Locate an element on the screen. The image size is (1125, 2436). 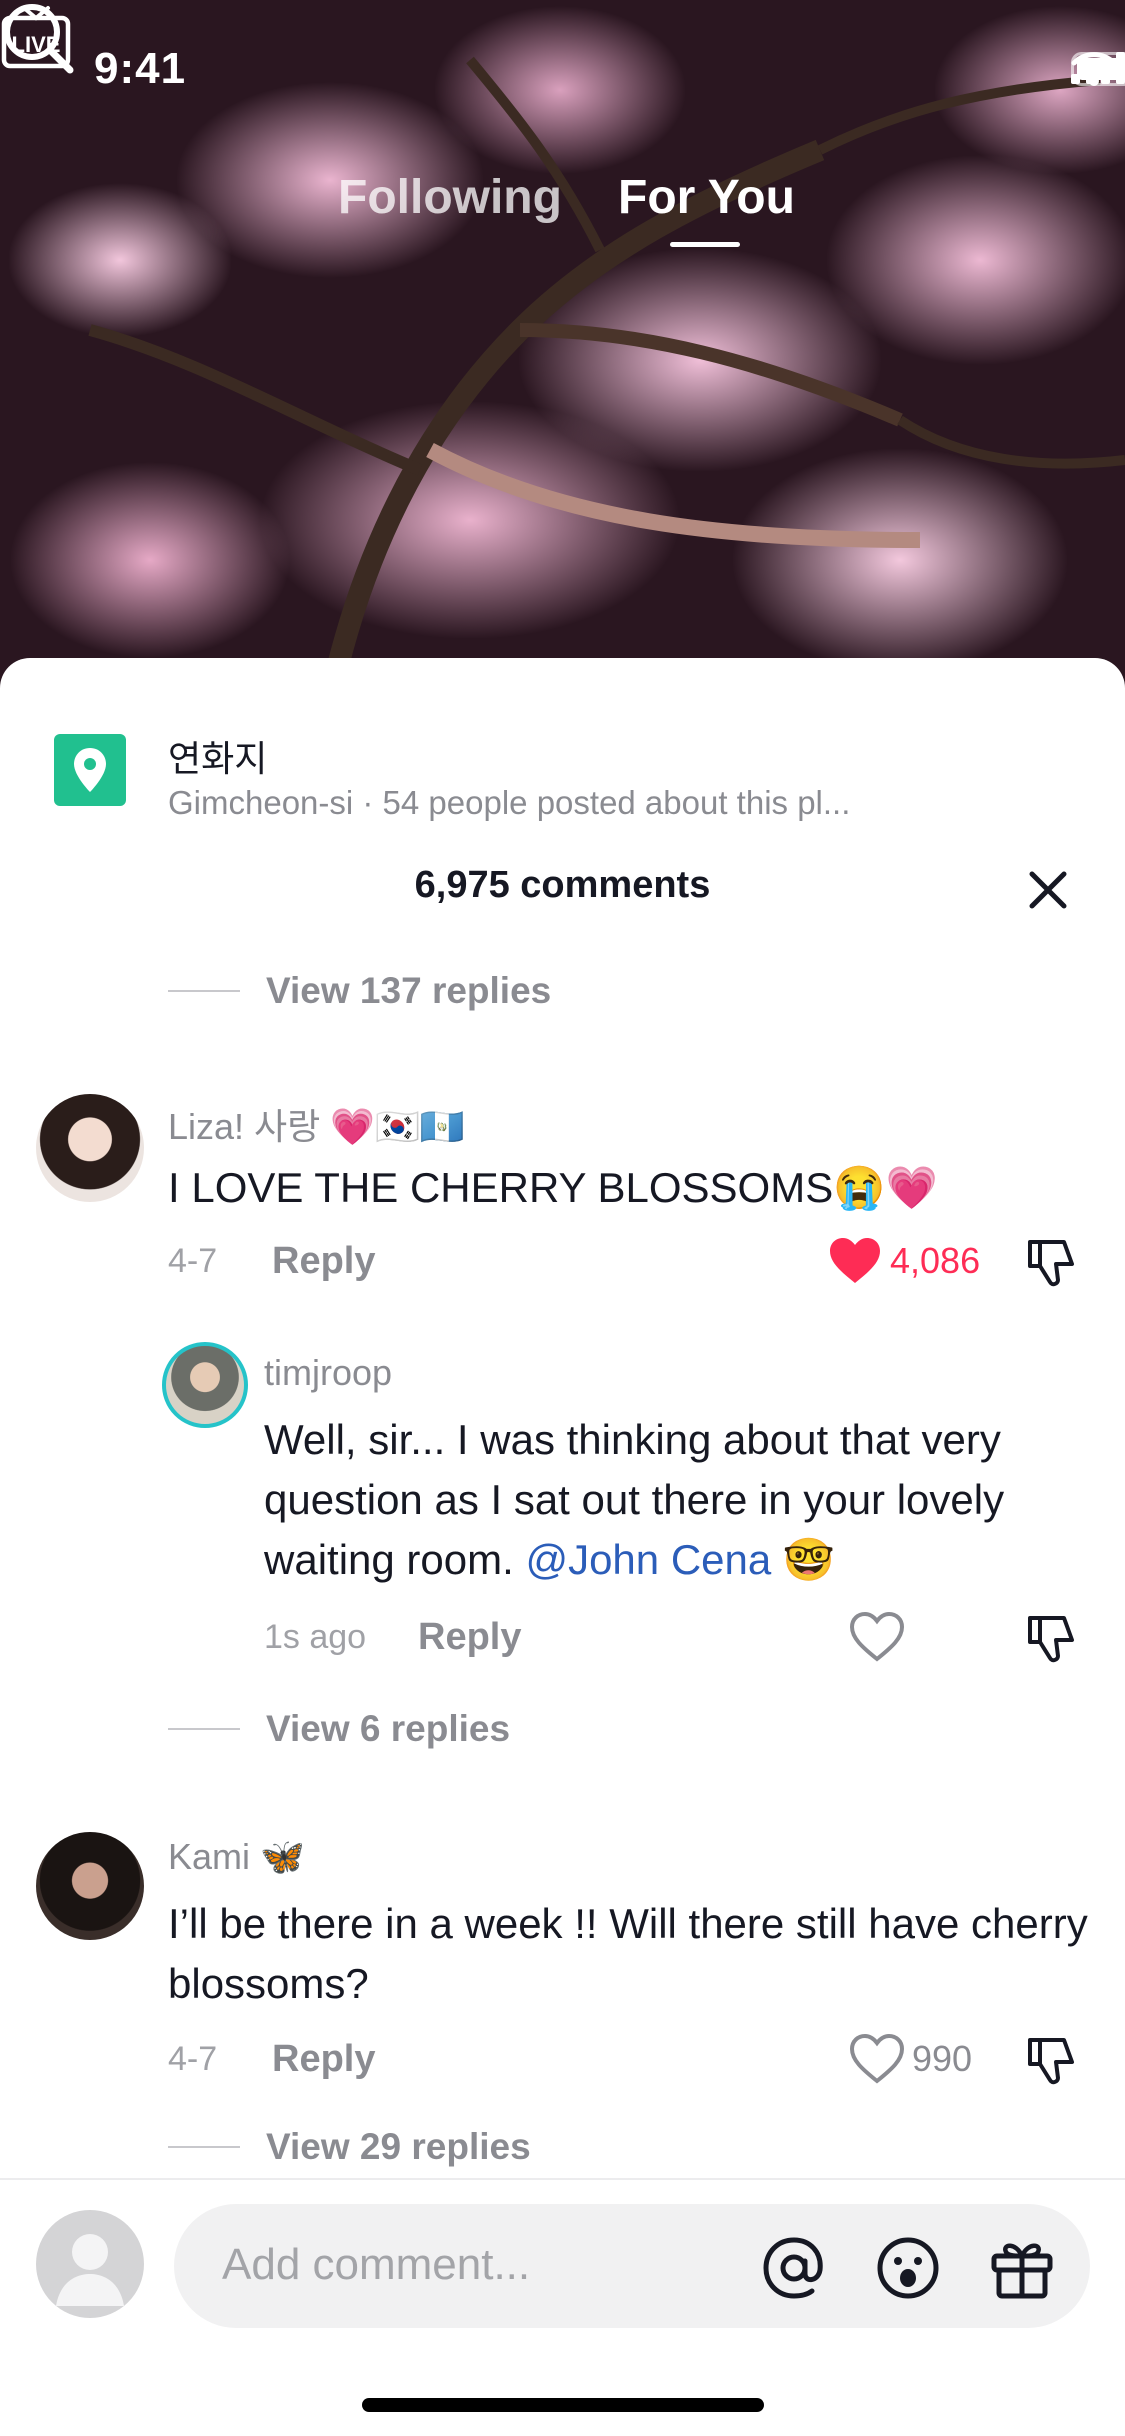
mention-link: @John Cena is located at coordinates (648, 1559).